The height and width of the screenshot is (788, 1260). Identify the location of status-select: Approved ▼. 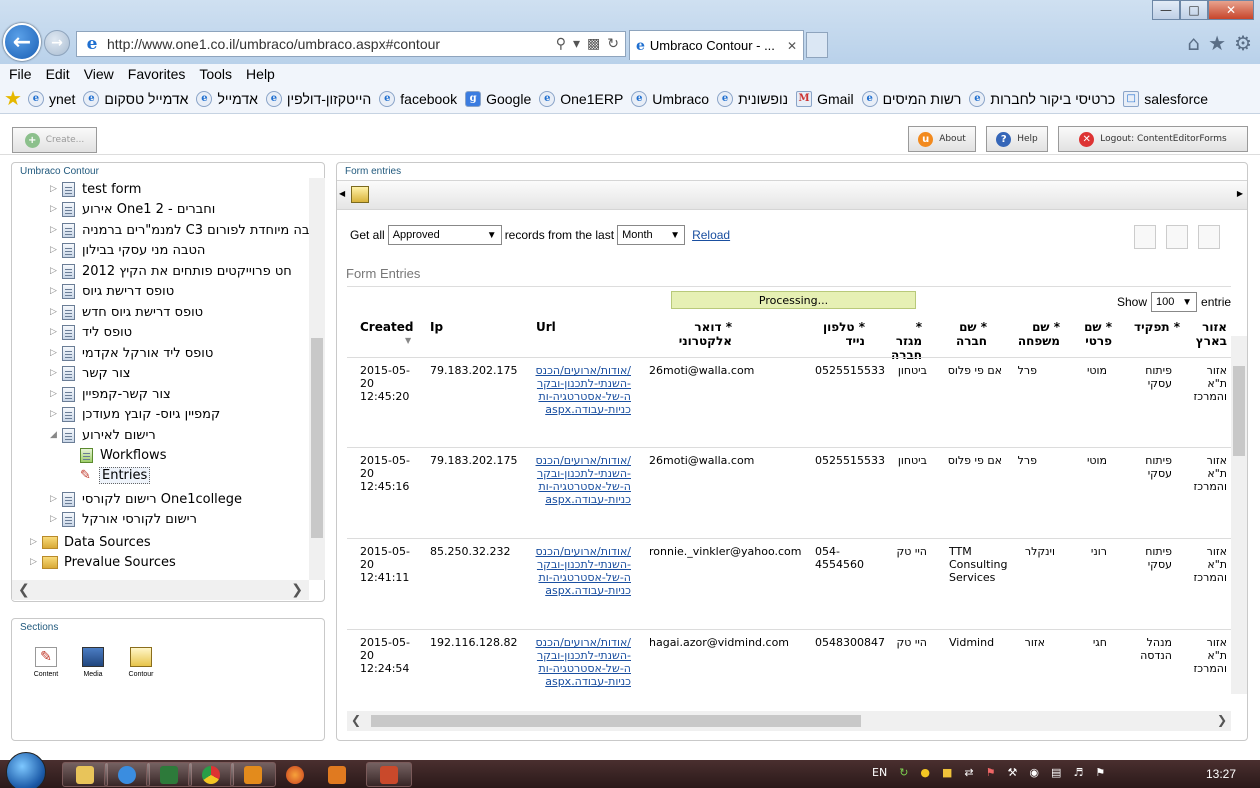
(444, 235).